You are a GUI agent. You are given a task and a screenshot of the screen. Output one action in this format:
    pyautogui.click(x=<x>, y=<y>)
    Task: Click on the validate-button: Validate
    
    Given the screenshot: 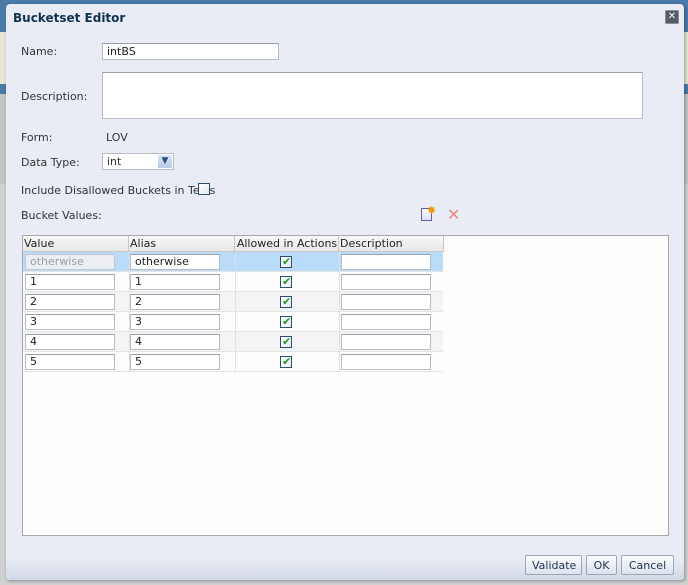 What is the action you would take?
    pyautogui.click(x=553, y=565)
    